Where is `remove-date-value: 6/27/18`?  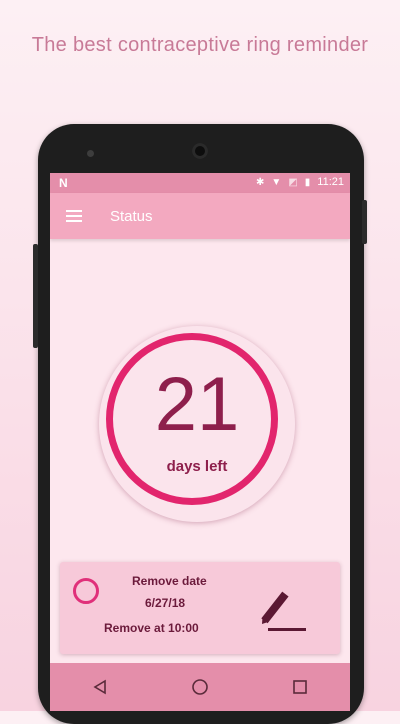 remove-date-value: 6/27/18 is located at coordinates (165, 603).